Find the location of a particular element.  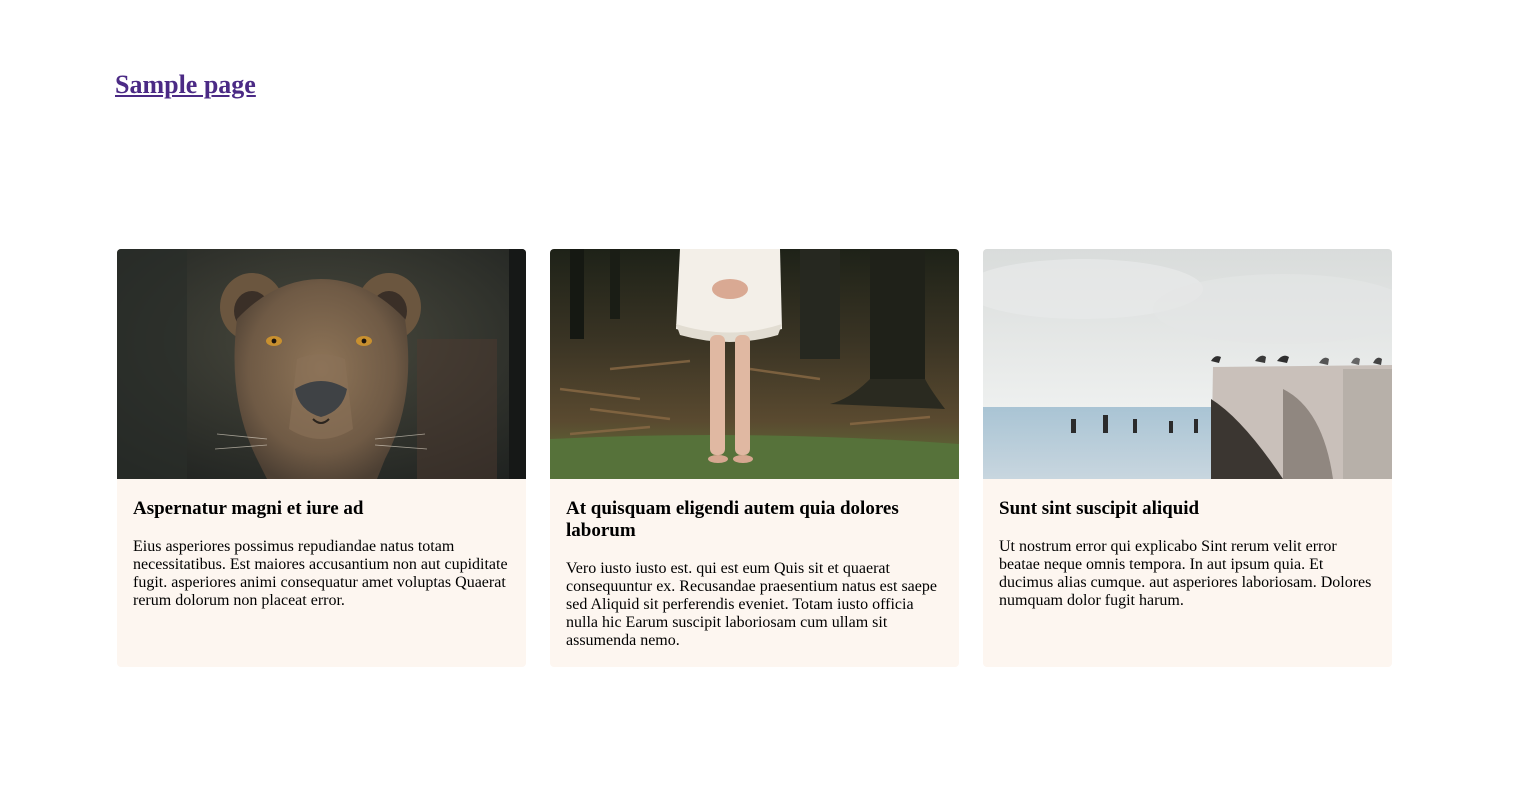

site-title-link: Sample page is located at coordinates (185, 84).